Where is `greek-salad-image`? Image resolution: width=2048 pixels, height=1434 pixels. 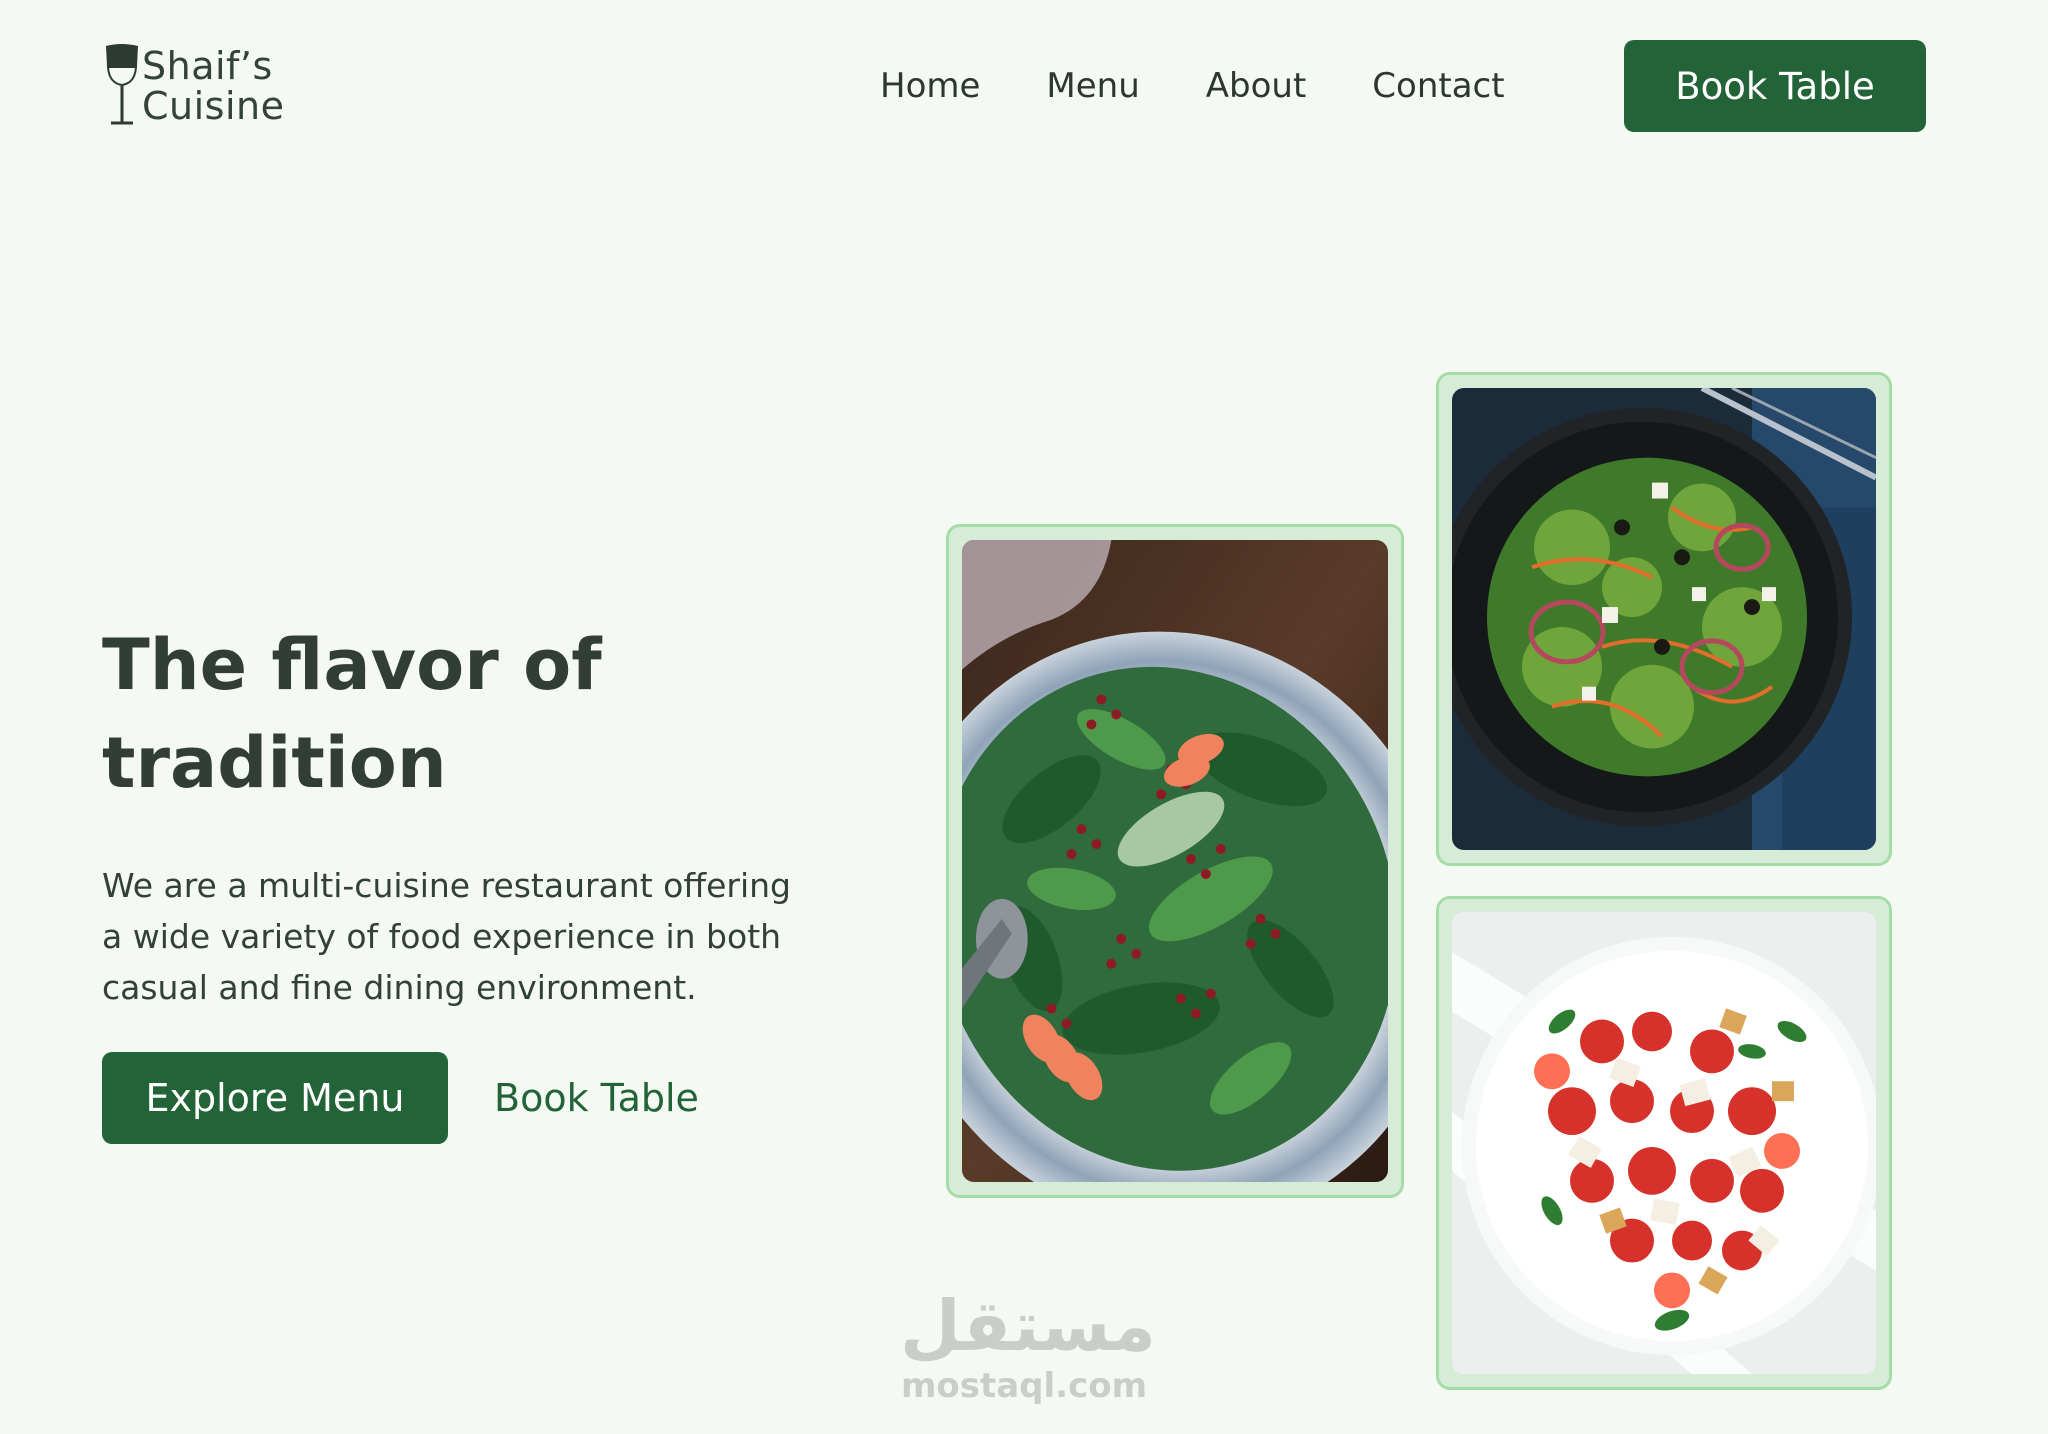
greek-salad-image is located at coordinates (1664, 619).